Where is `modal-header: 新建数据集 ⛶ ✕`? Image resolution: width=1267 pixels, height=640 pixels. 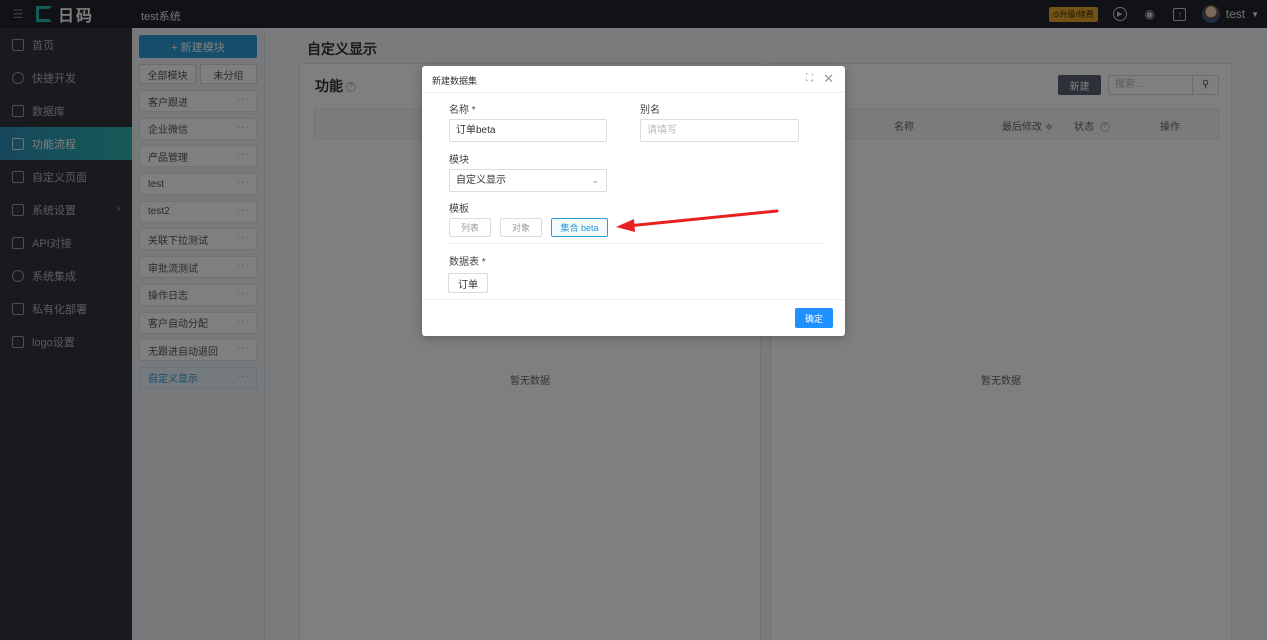 modal-header: 新建数据集 ⛶ ✕ is located at coordinates (633, 79).